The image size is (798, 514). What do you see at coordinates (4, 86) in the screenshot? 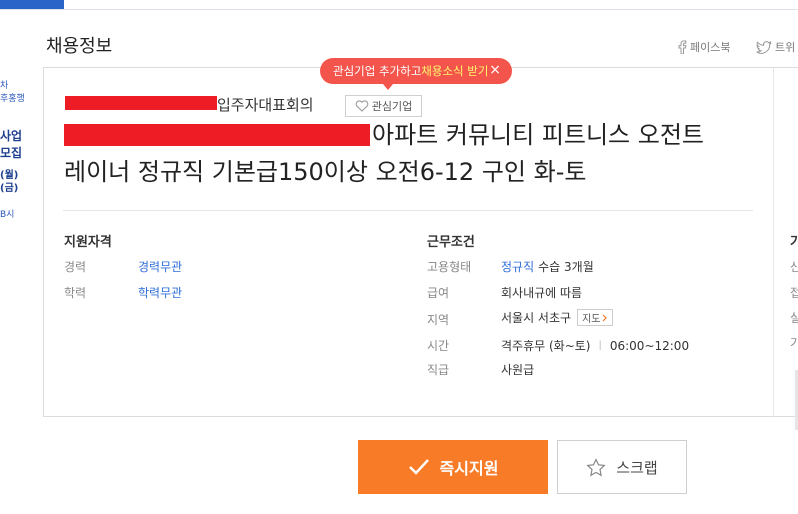
I see `left-banner-text: 차` at bounding box center [4, 86].